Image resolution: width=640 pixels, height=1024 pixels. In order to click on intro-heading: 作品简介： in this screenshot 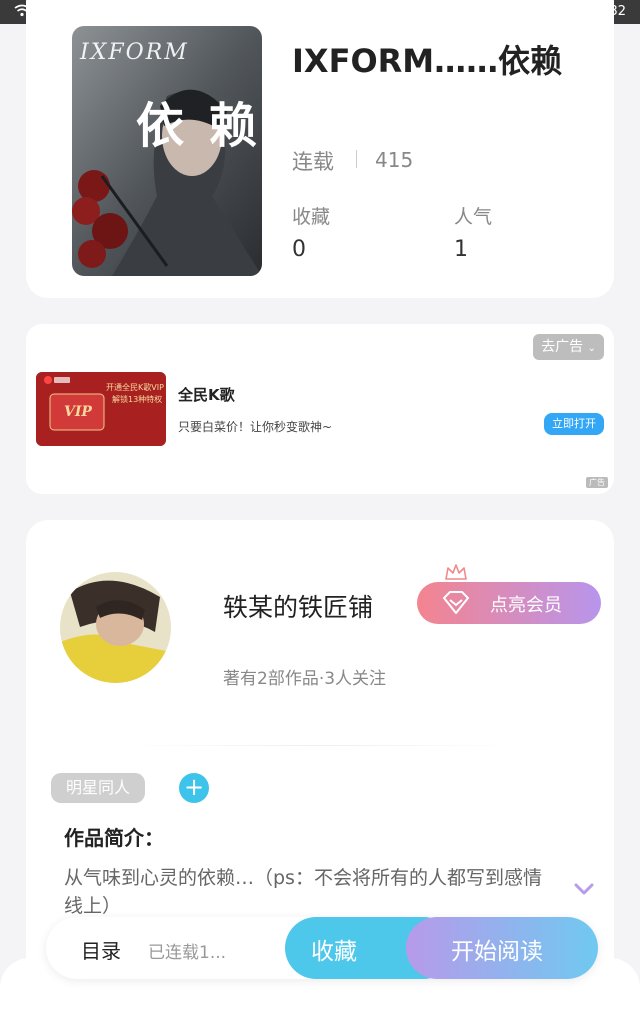, I will do `click(114, 838)`.